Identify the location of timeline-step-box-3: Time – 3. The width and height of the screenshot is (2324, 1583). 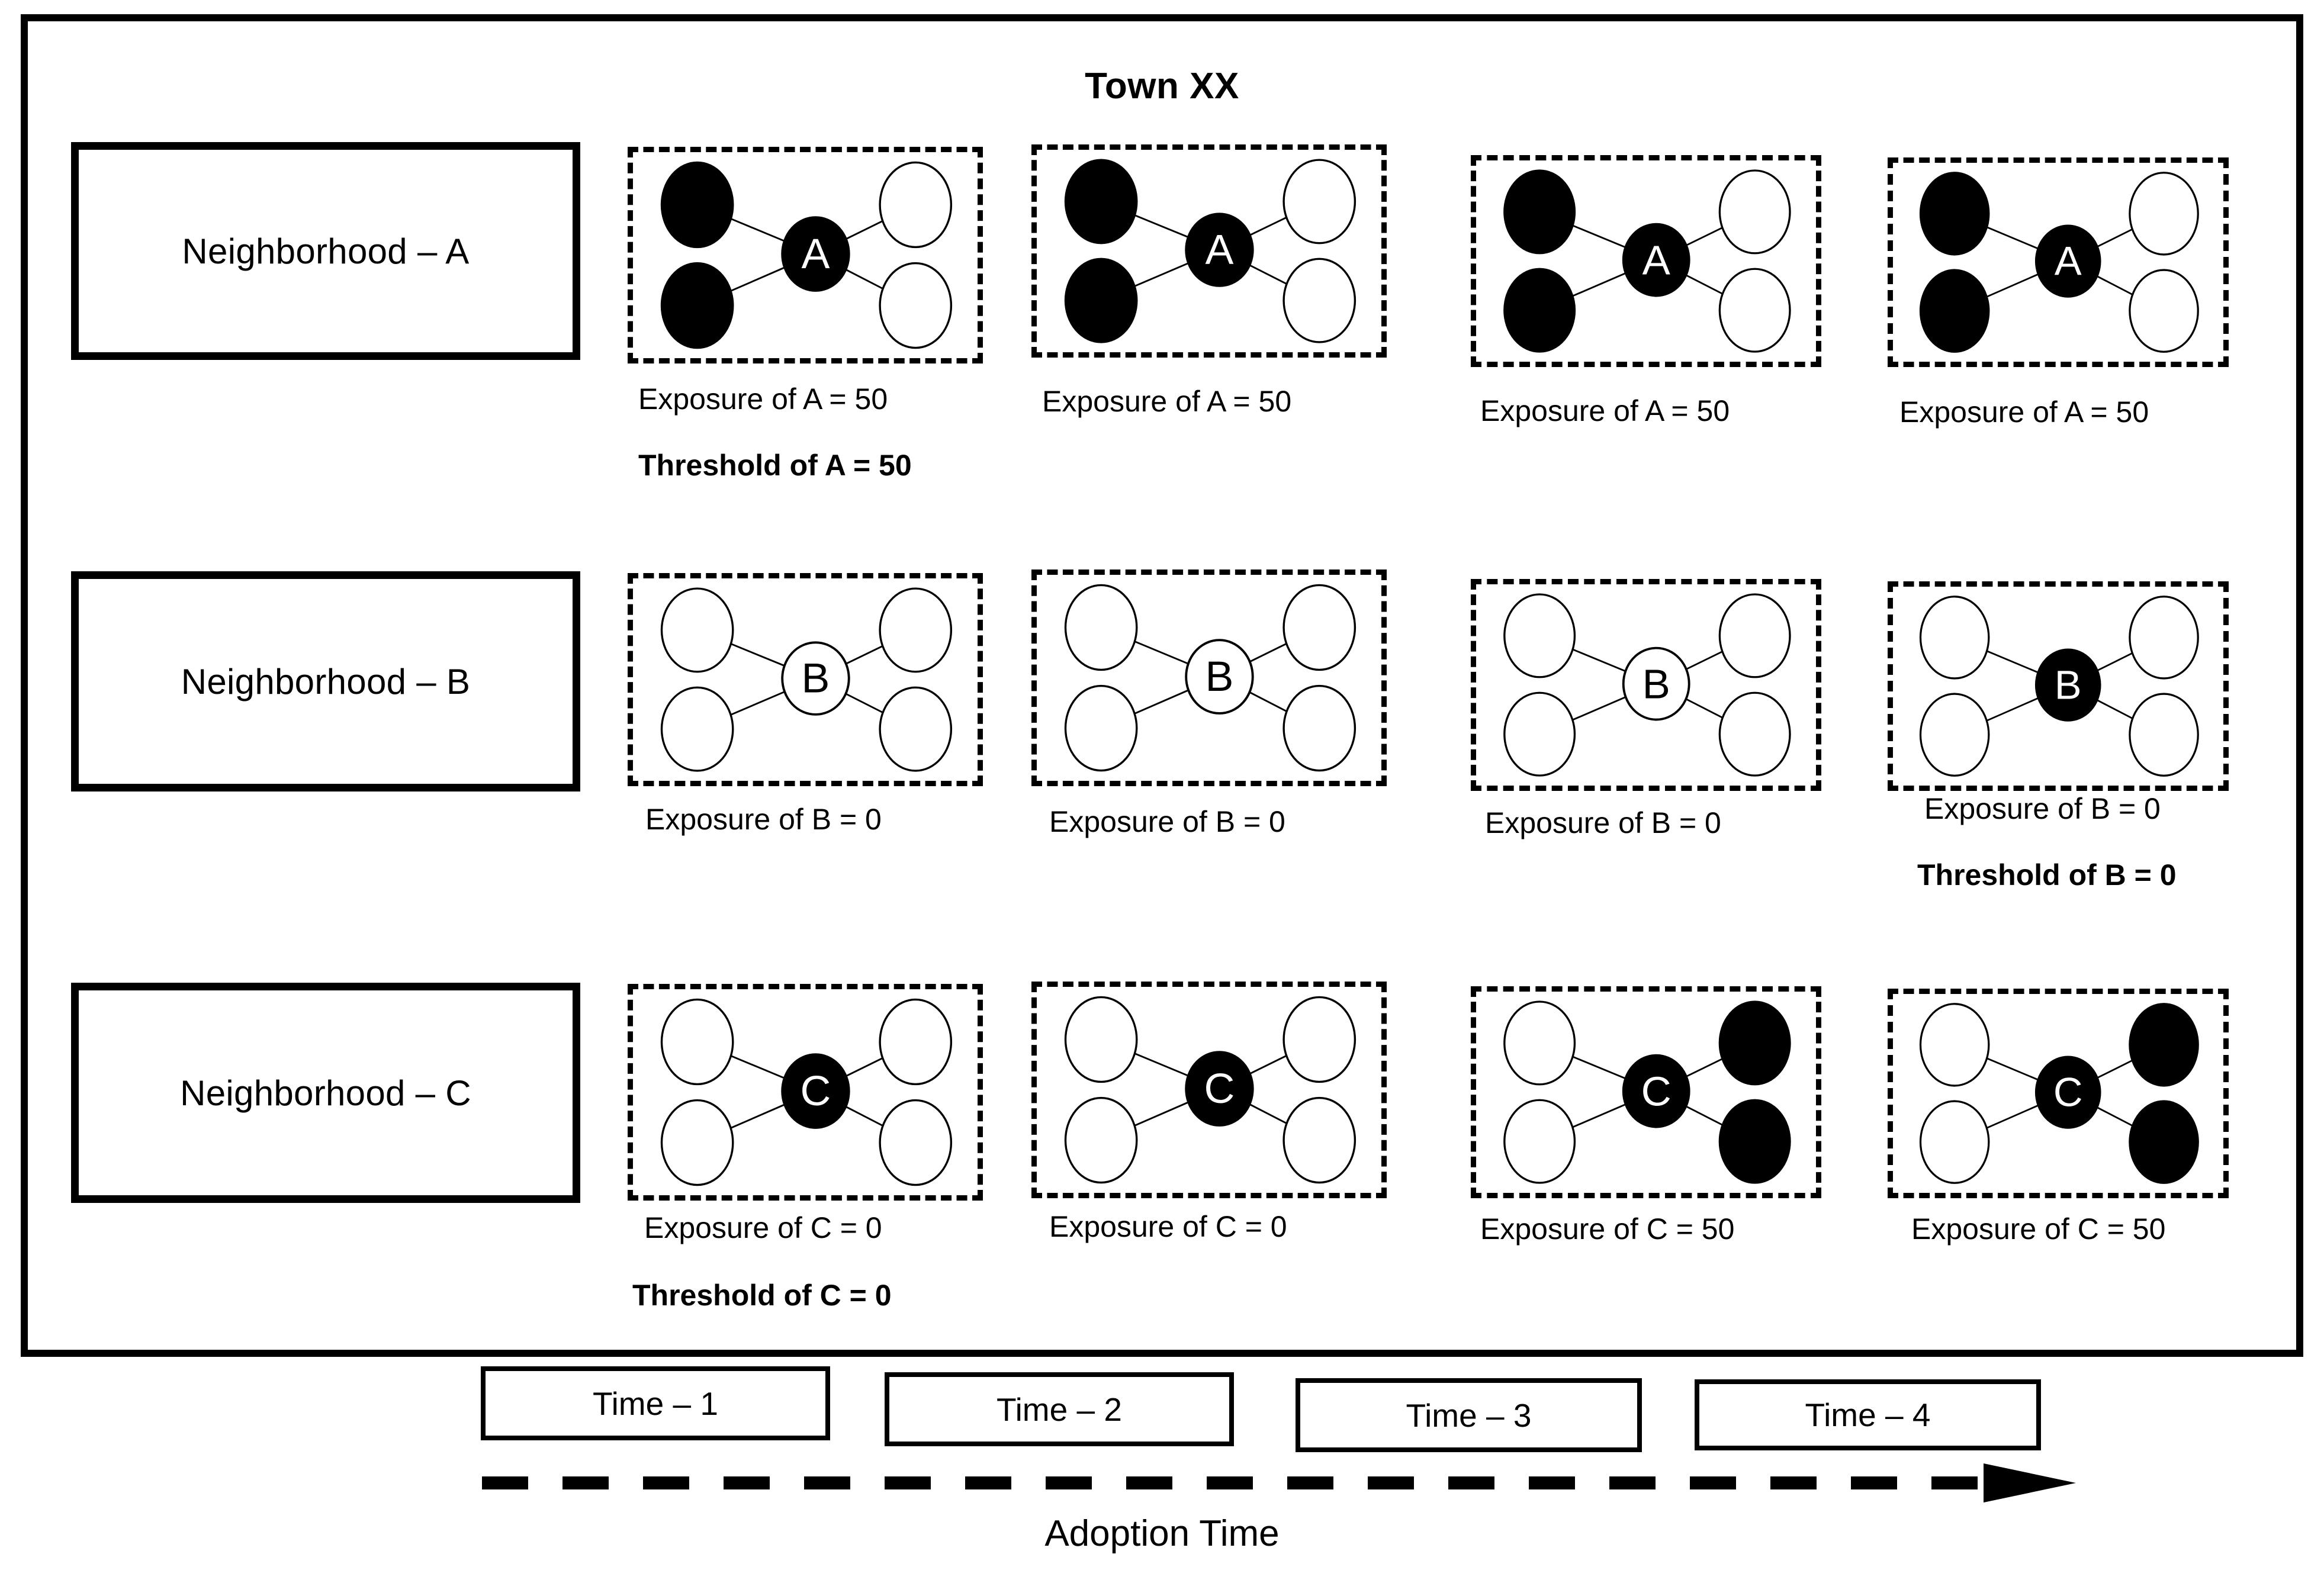
(1469, 1415).